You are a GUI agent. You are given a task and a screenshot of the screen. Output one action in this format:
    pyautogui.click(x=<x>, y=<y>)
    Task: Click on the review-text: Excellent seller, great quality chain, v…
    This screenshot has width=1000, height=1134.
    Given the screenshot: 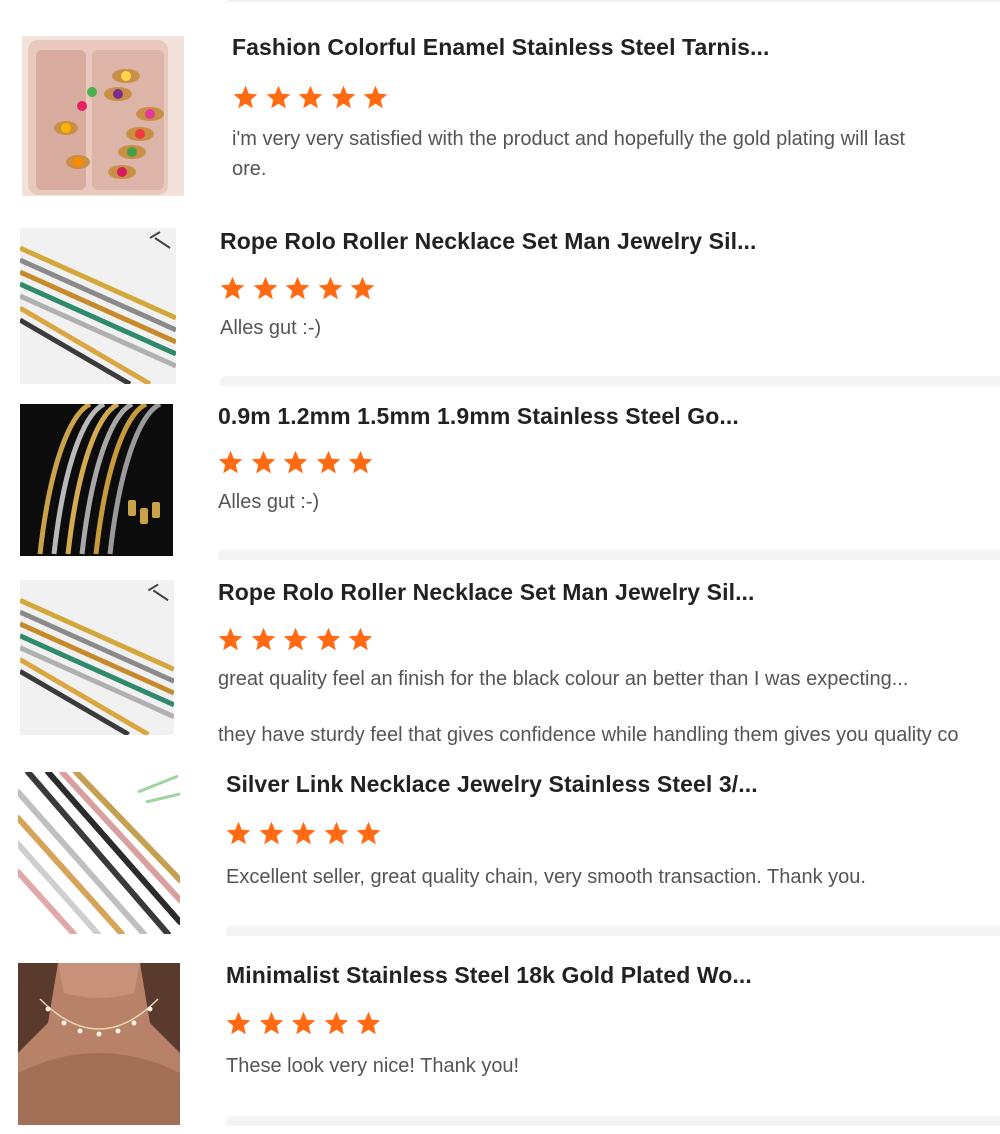 What is the action you would take?
    pyautogui.click(x=546, y=877)
    